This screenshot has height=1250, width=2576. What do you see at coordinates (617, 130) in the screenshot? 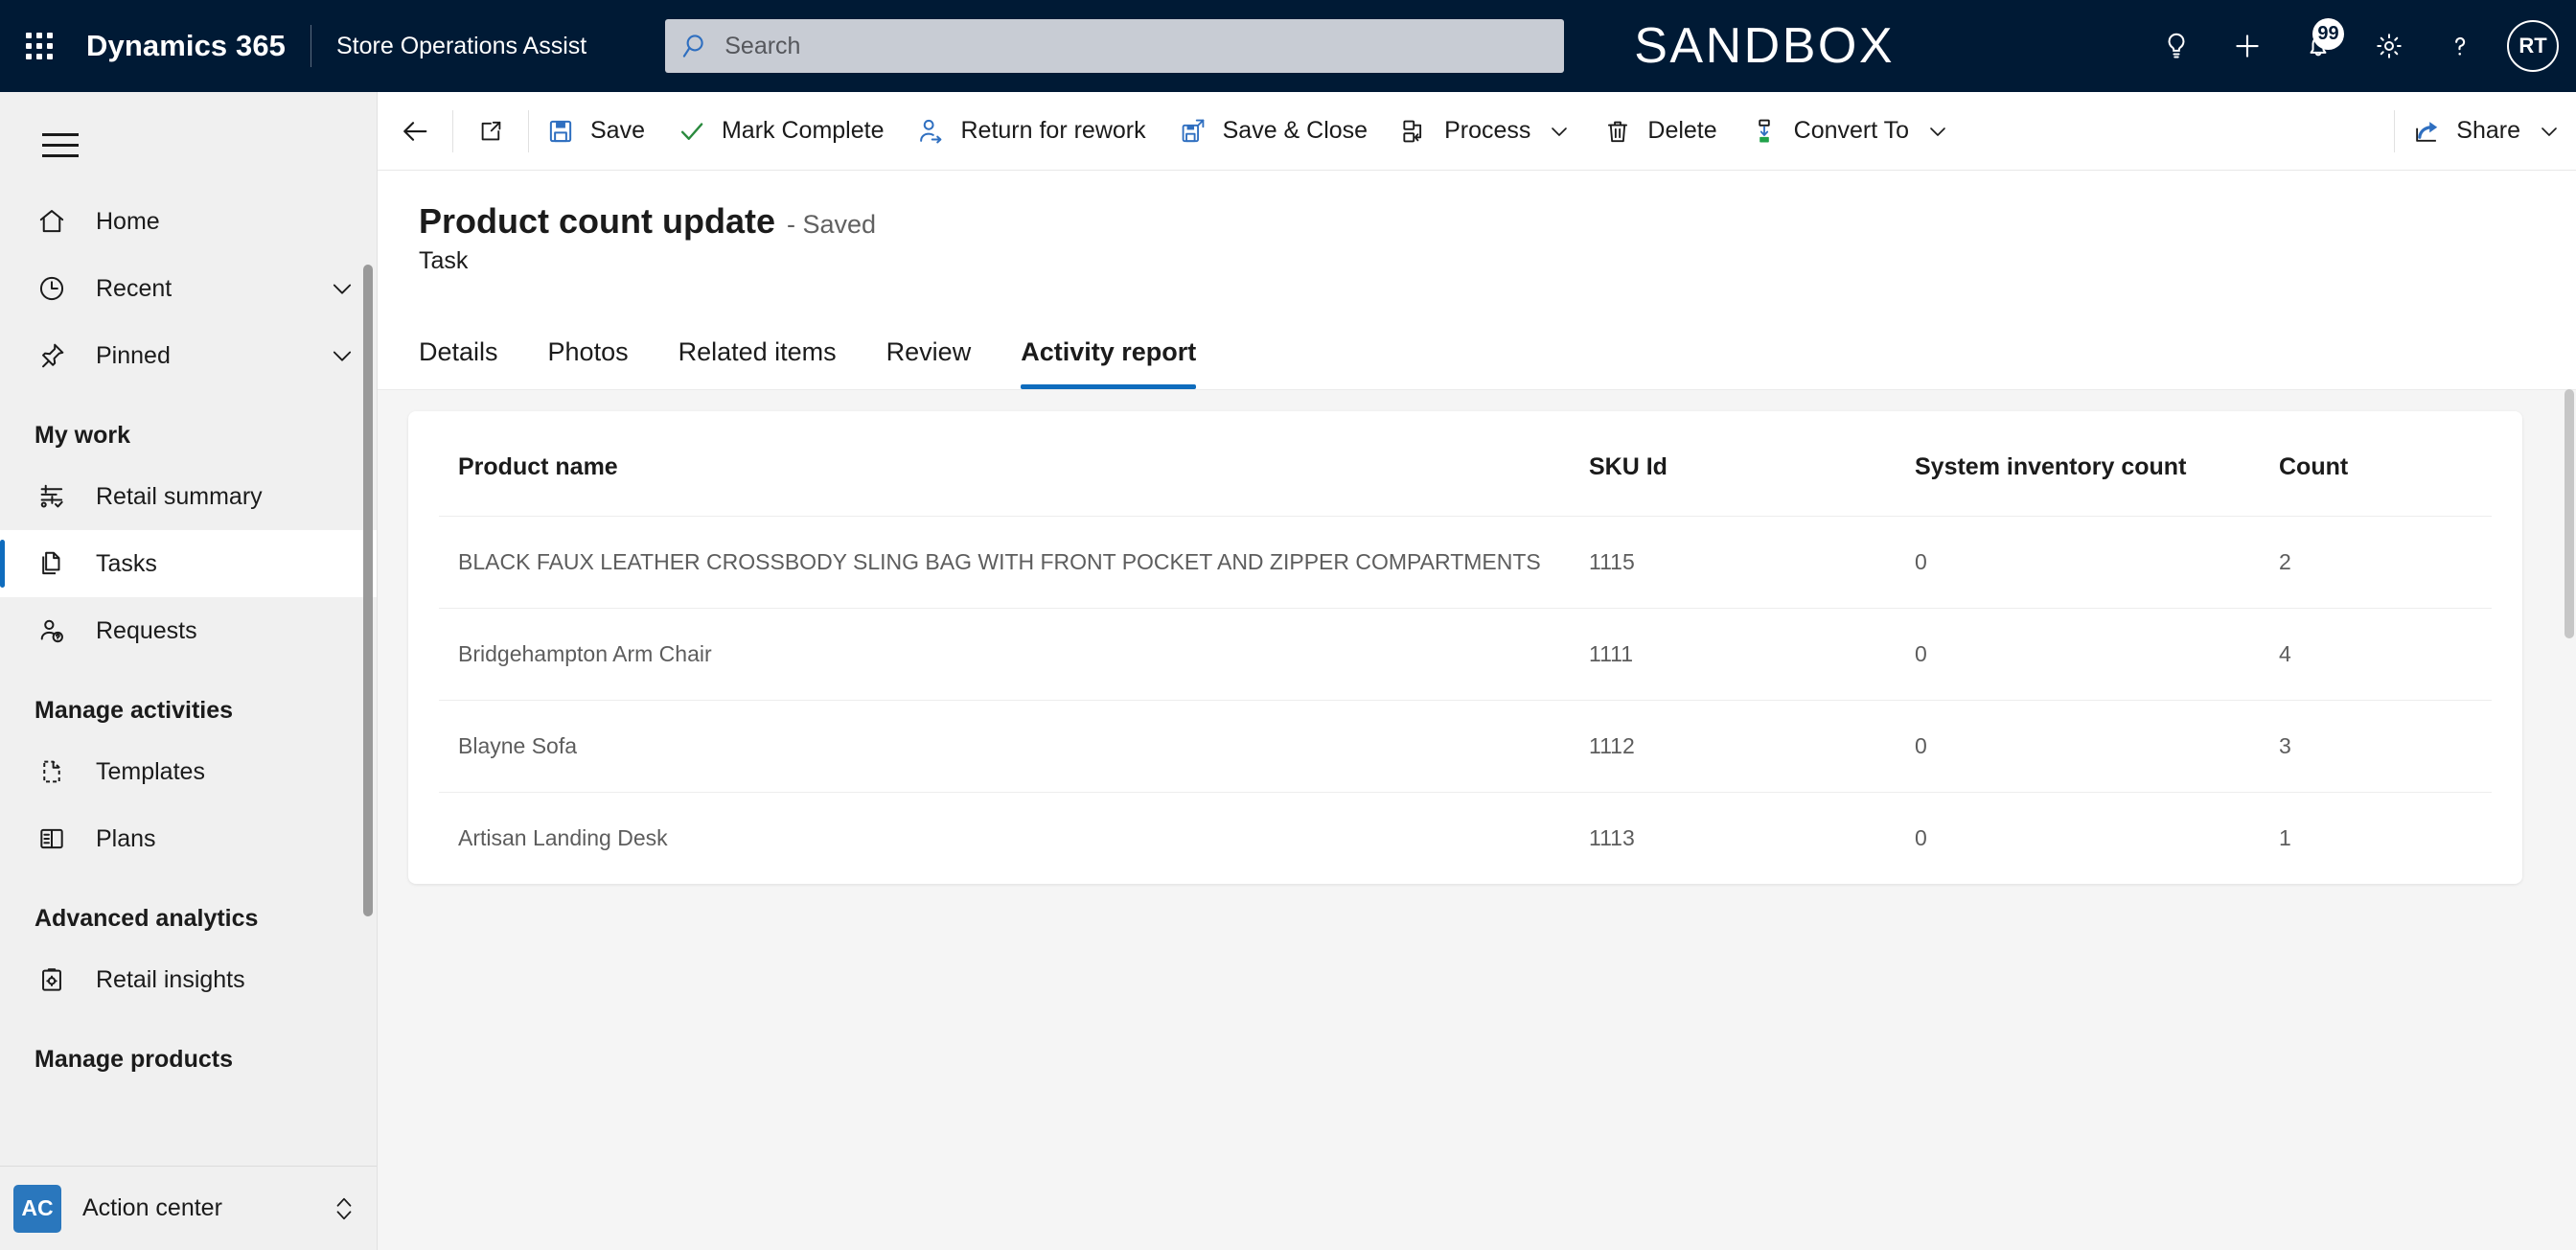
I see `save-label: Save` at bounding box center [617, 130].